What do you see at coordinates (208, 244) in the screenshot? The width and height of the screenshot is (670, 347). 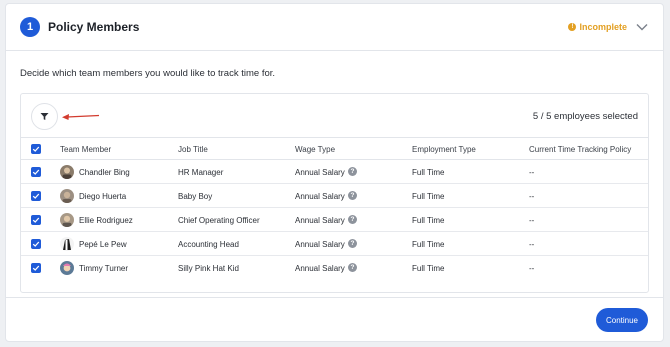 I see `job-title: Accounting Head` at bounding box center [208, 244].